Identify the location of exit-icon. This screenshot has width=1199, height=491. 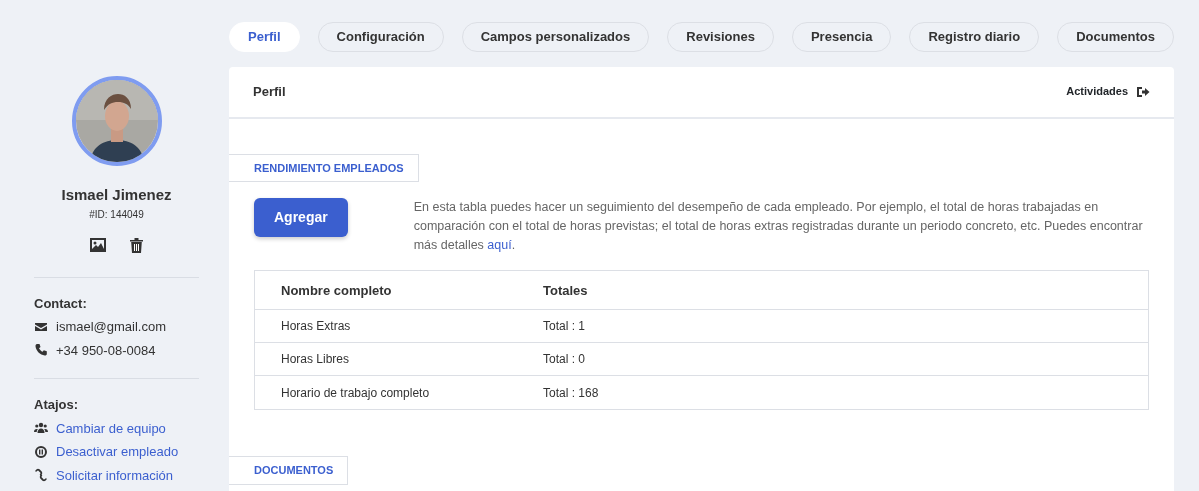
(1143, 91).